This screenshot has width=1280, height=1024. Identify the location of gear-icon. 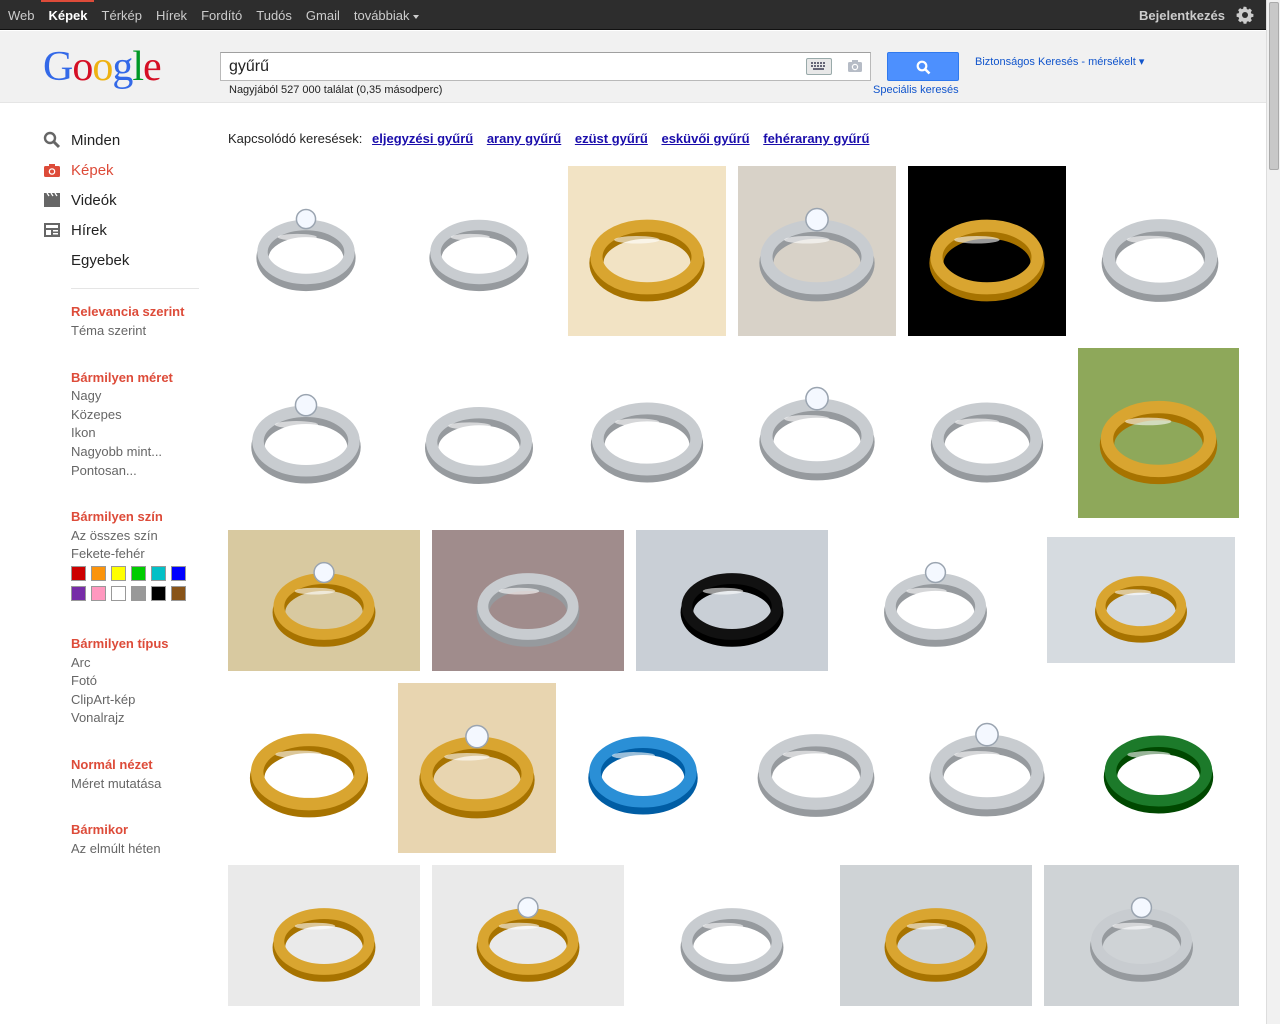
(1245, 15).